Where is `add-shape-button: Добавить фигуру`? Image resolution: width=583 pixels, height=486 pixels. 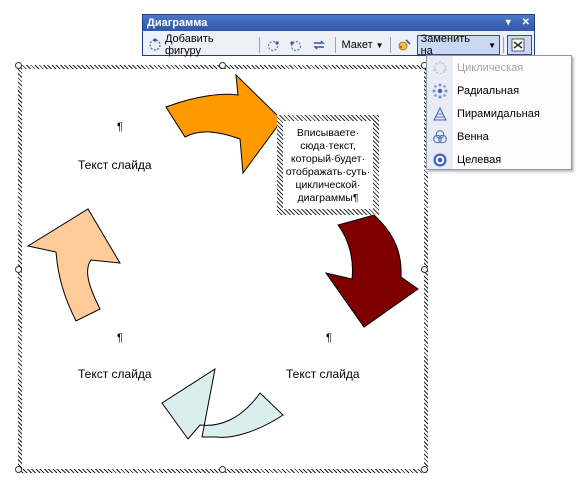
add-shape-button: Добавить фигуру is located at coordinates (200, 45).